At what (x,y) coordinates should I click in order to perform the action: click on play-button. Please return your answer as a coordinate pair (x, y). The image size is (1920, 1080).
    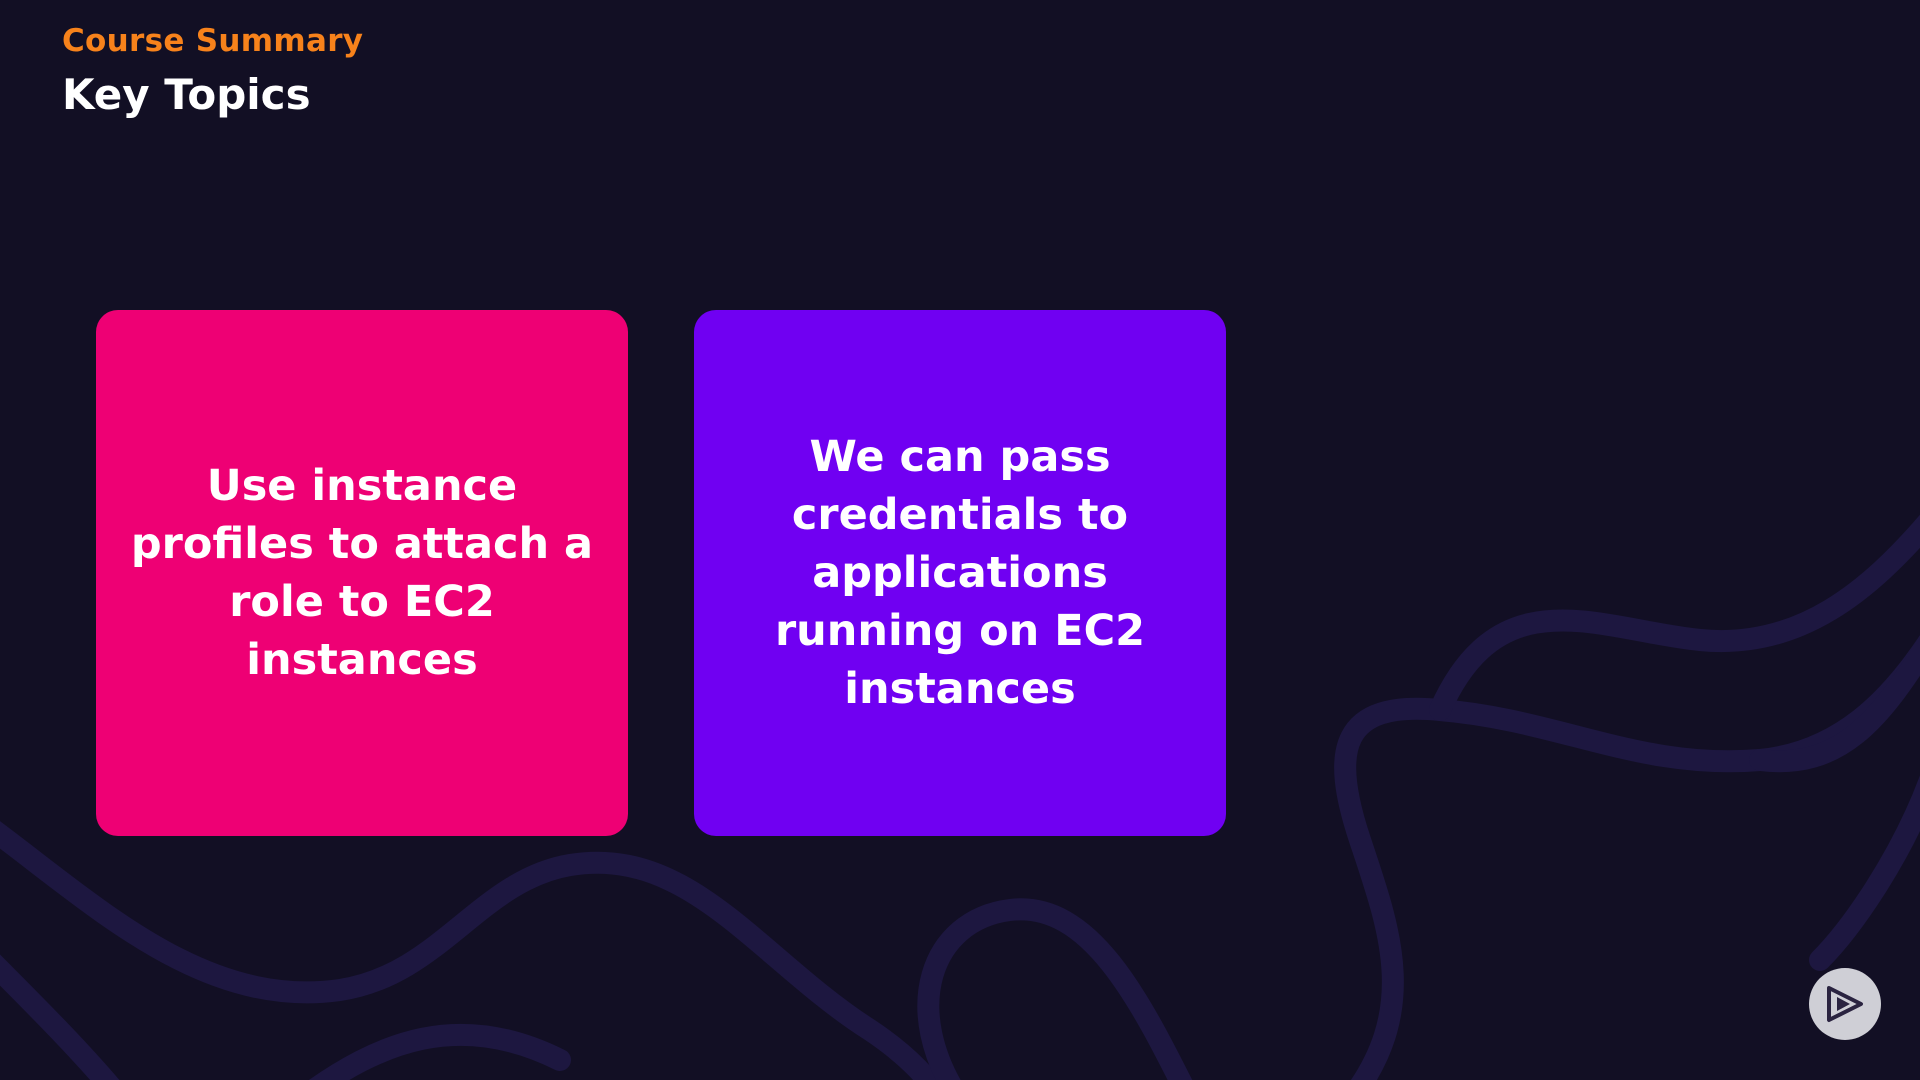
    Looking at the image, I should click on (1845, 1004).